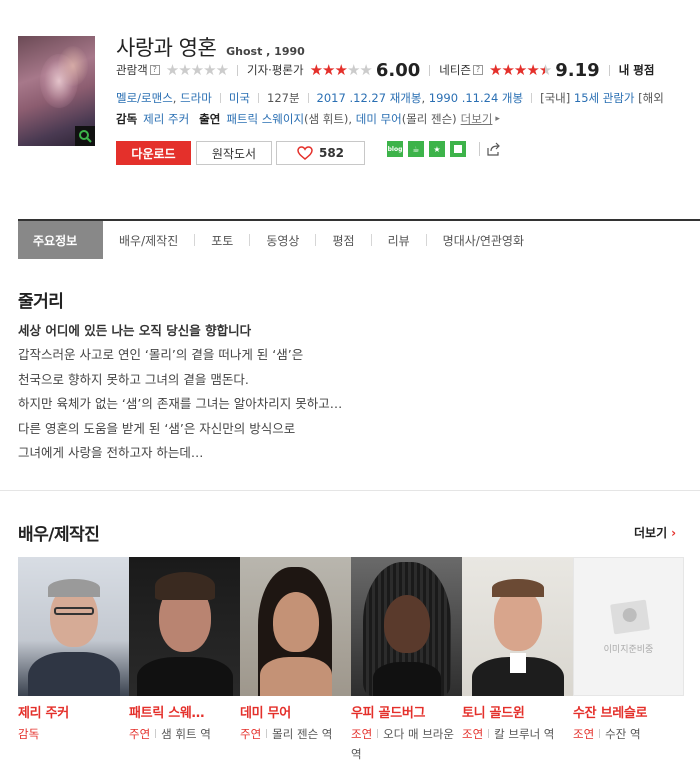 The width and height of the screenshot is (700, 771). I want to click on country-link: 미국, so click(239, 98).